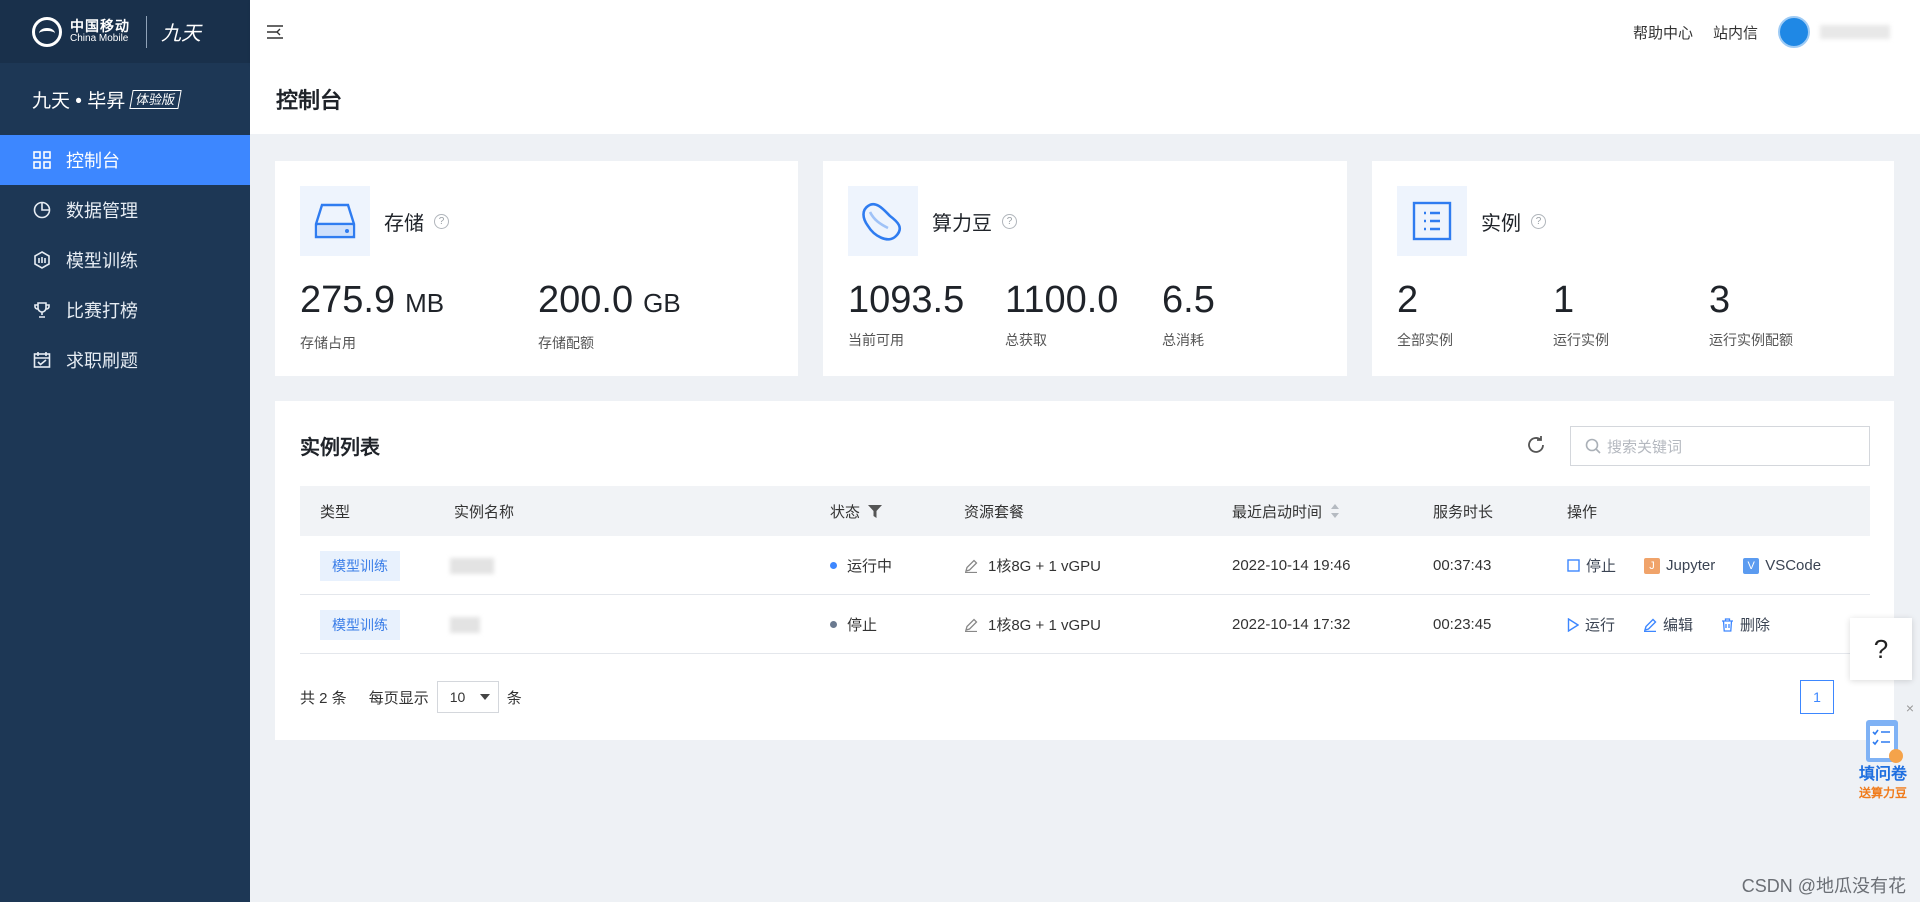 The width and height of the screenshot is (1920, 902). Describe the element at coordinates (1631, 314) in the screenshot. I see `instances-running-stat: 1 运行实例` at that location.